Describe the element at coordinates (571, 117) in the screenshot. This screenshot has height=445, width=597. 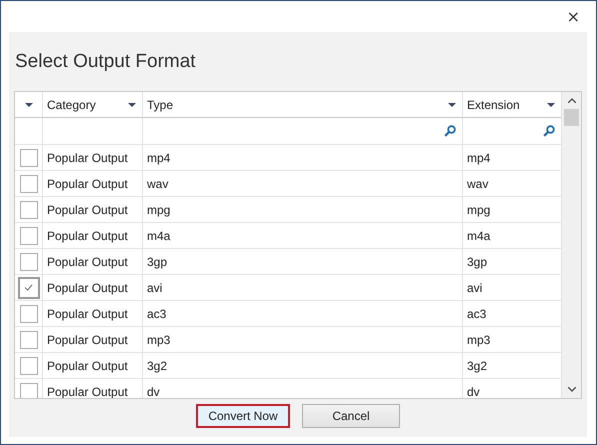
I see `scroll-thumb` at that location.